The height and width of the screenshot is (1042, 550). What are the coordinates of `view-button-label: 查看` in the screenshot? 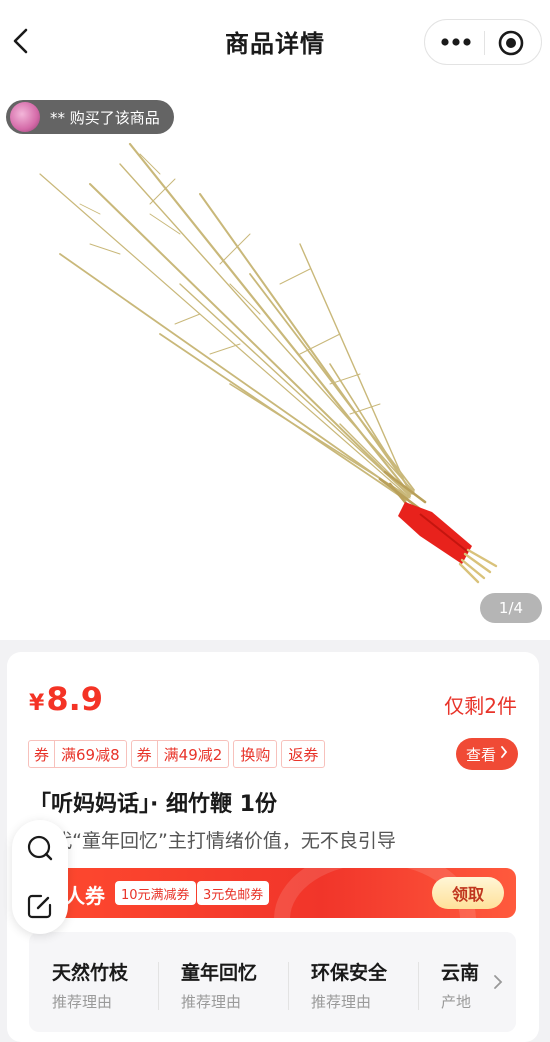 It's located at (480, 754).